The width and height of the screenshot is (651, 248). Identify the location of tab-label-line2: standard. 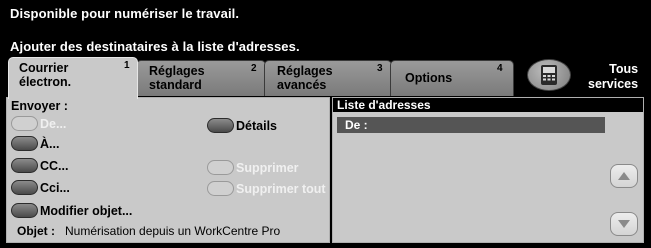
(175, 85).